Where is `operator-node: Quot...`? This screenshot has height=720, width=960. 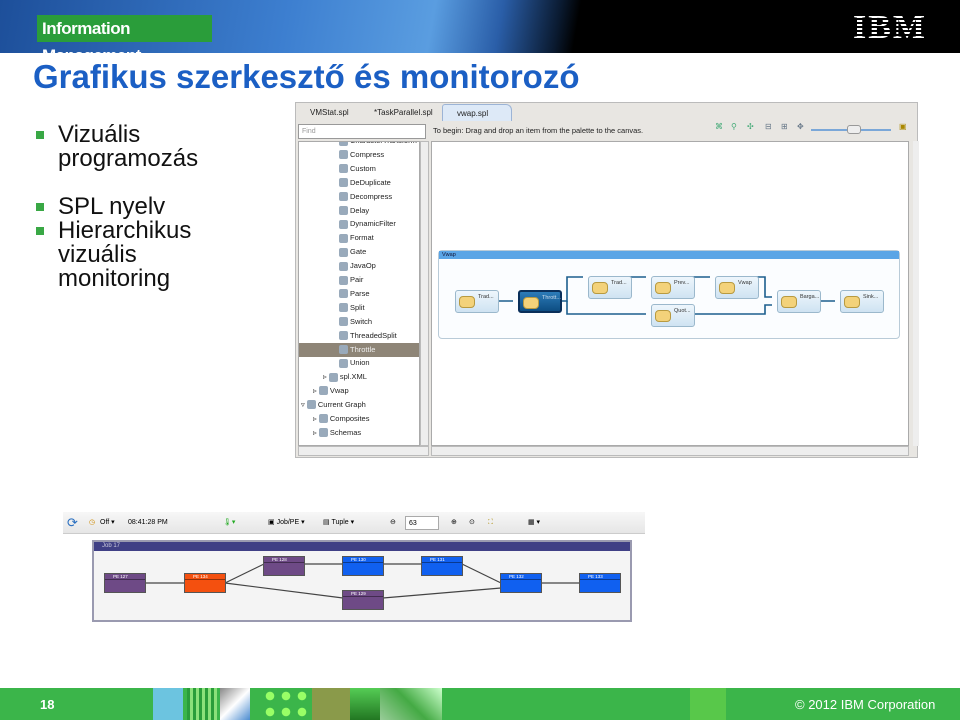
operator-node: Quot... is located at coordinates (673, 315).